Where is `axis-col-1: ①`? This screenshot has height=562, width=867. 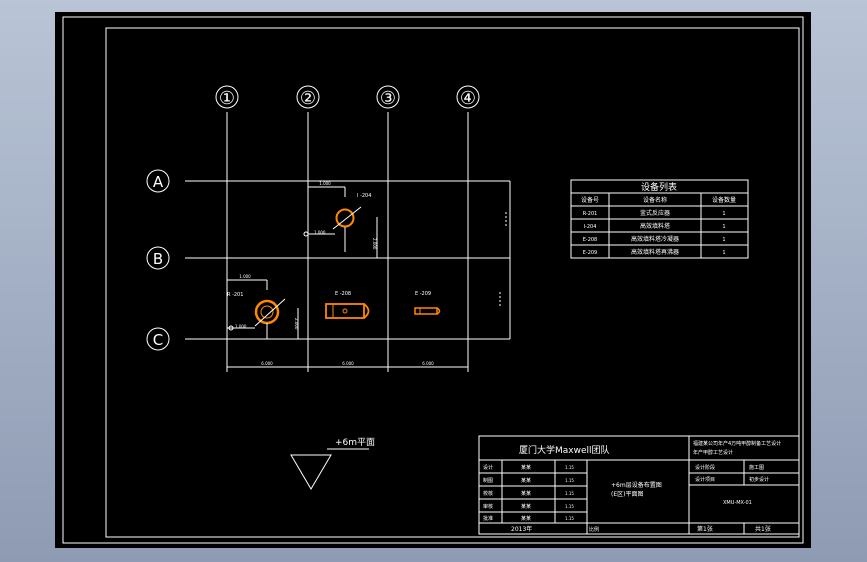 axis-col-1: ① is located at coordinates (227, 97).